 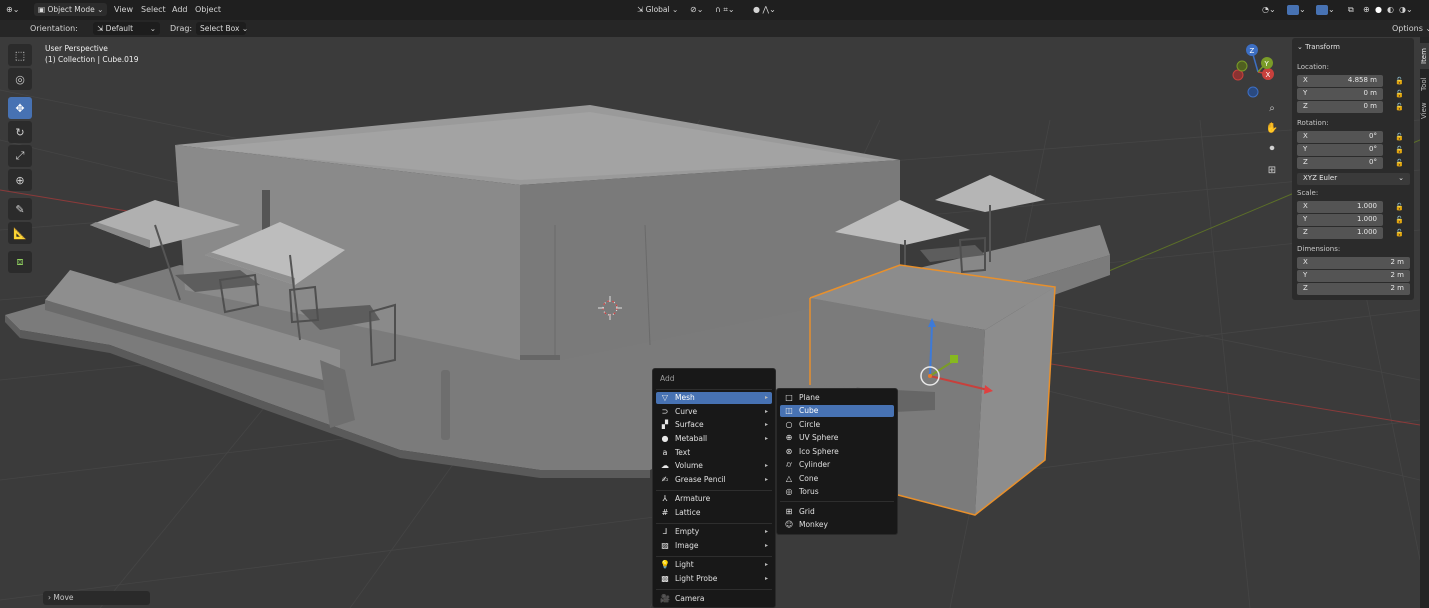 What do you see at coordinates (714, 466) in the screenshot?
I see `add-menu-item-volume: ☁ Volume ▸` at bounding box center [714, 466].